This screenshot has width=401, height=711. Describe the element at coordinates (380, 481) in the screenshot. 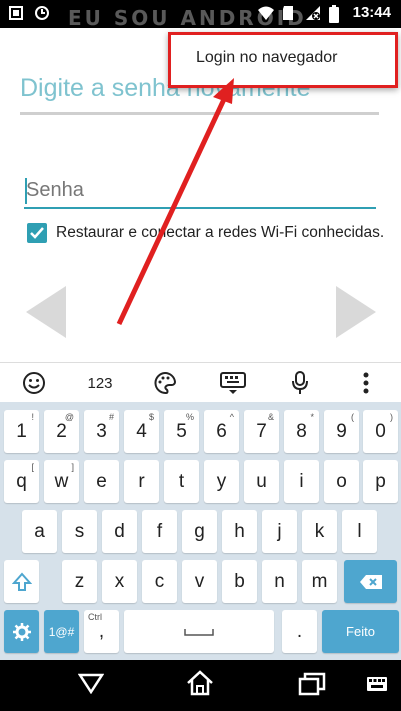

I see `key-p: p` at that location.